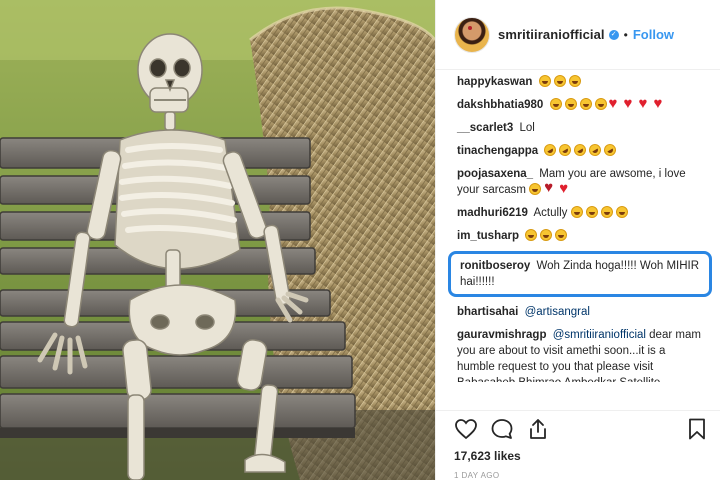  I want to click on comment-item: madhuri6219 Actully, so click(580, 213).